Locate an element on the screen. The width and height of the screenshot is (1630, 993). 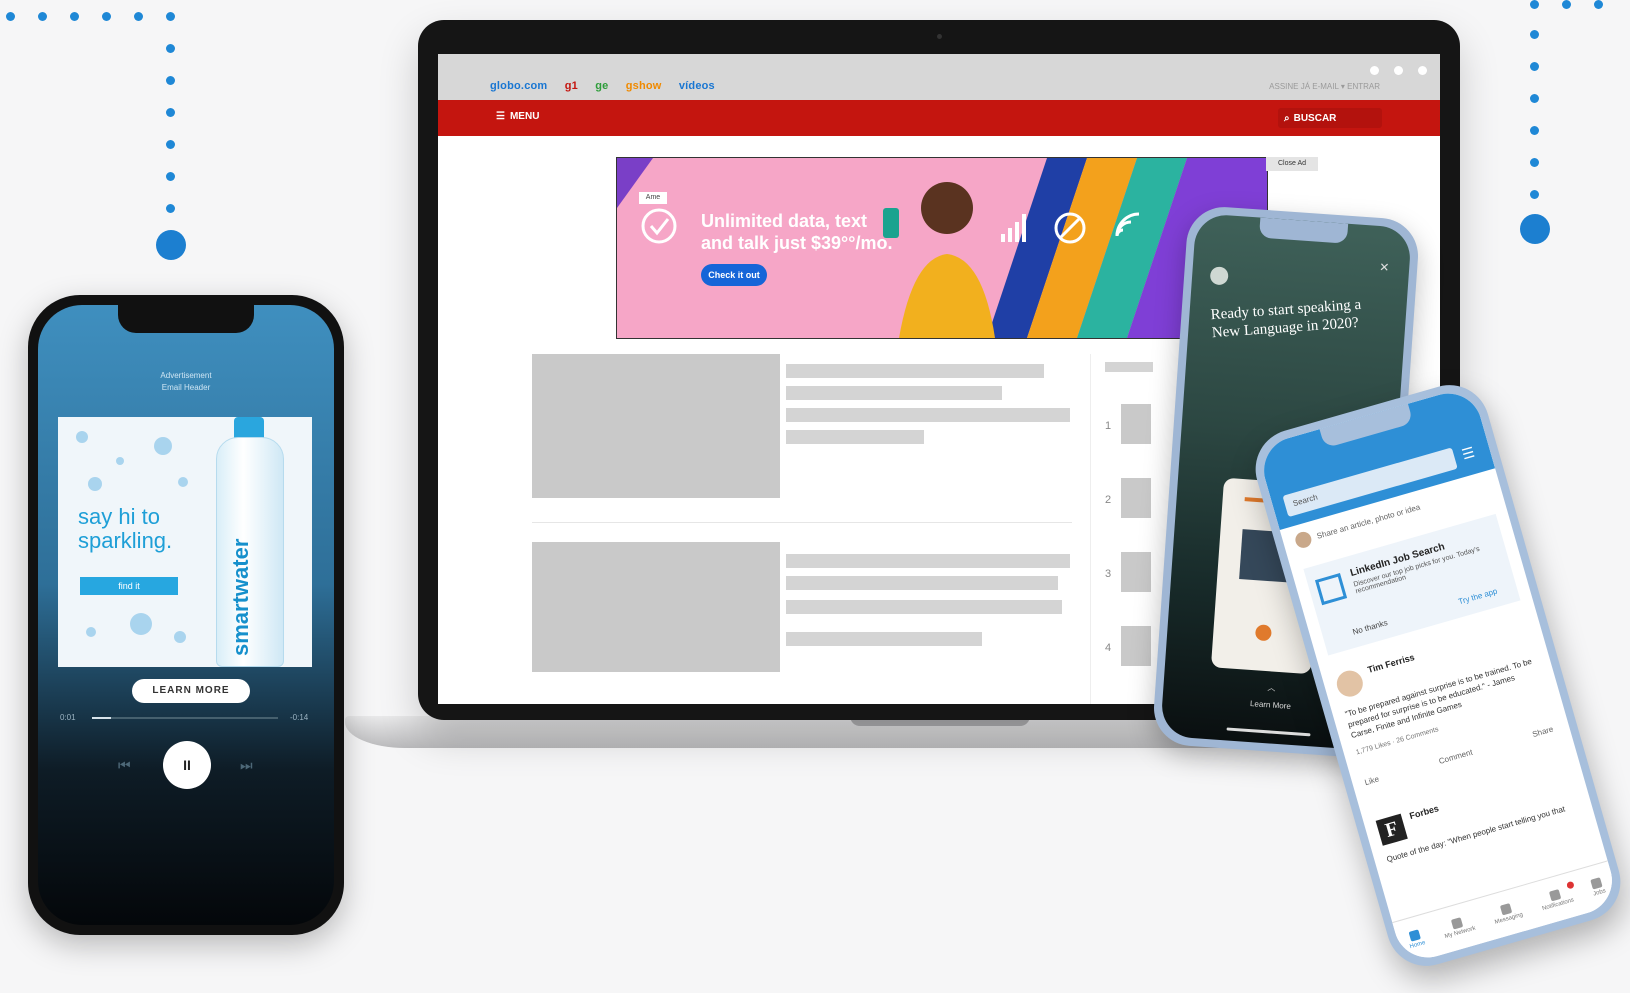
time-remaining: -0:14 is located at coordinates (299, 717).